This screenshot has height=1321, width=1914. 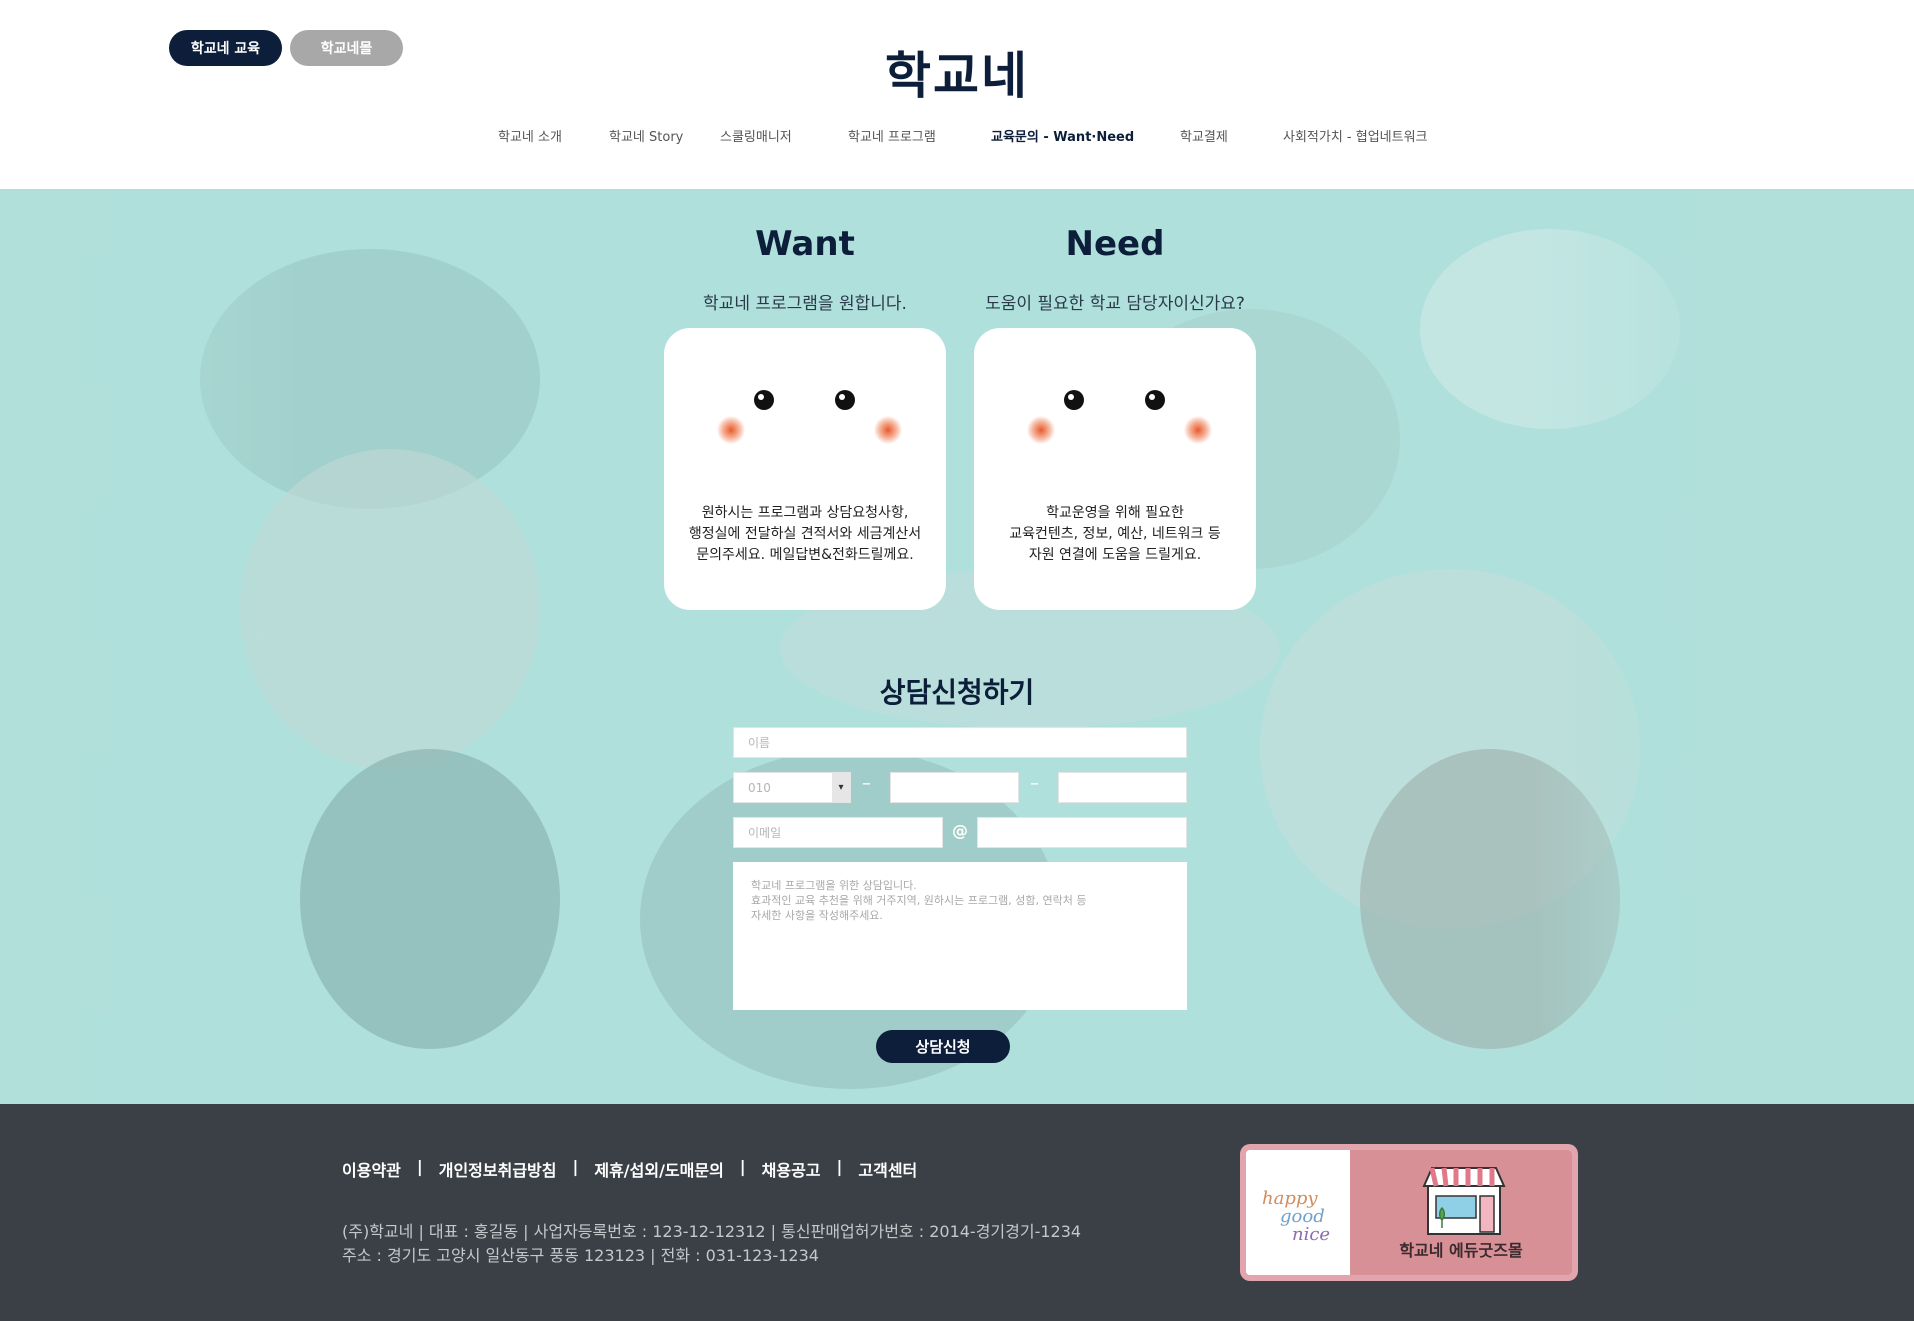 I want to click on banner-shop-panel: 학교네 에듀굿즈몰, so click(x=1461, y=1212).